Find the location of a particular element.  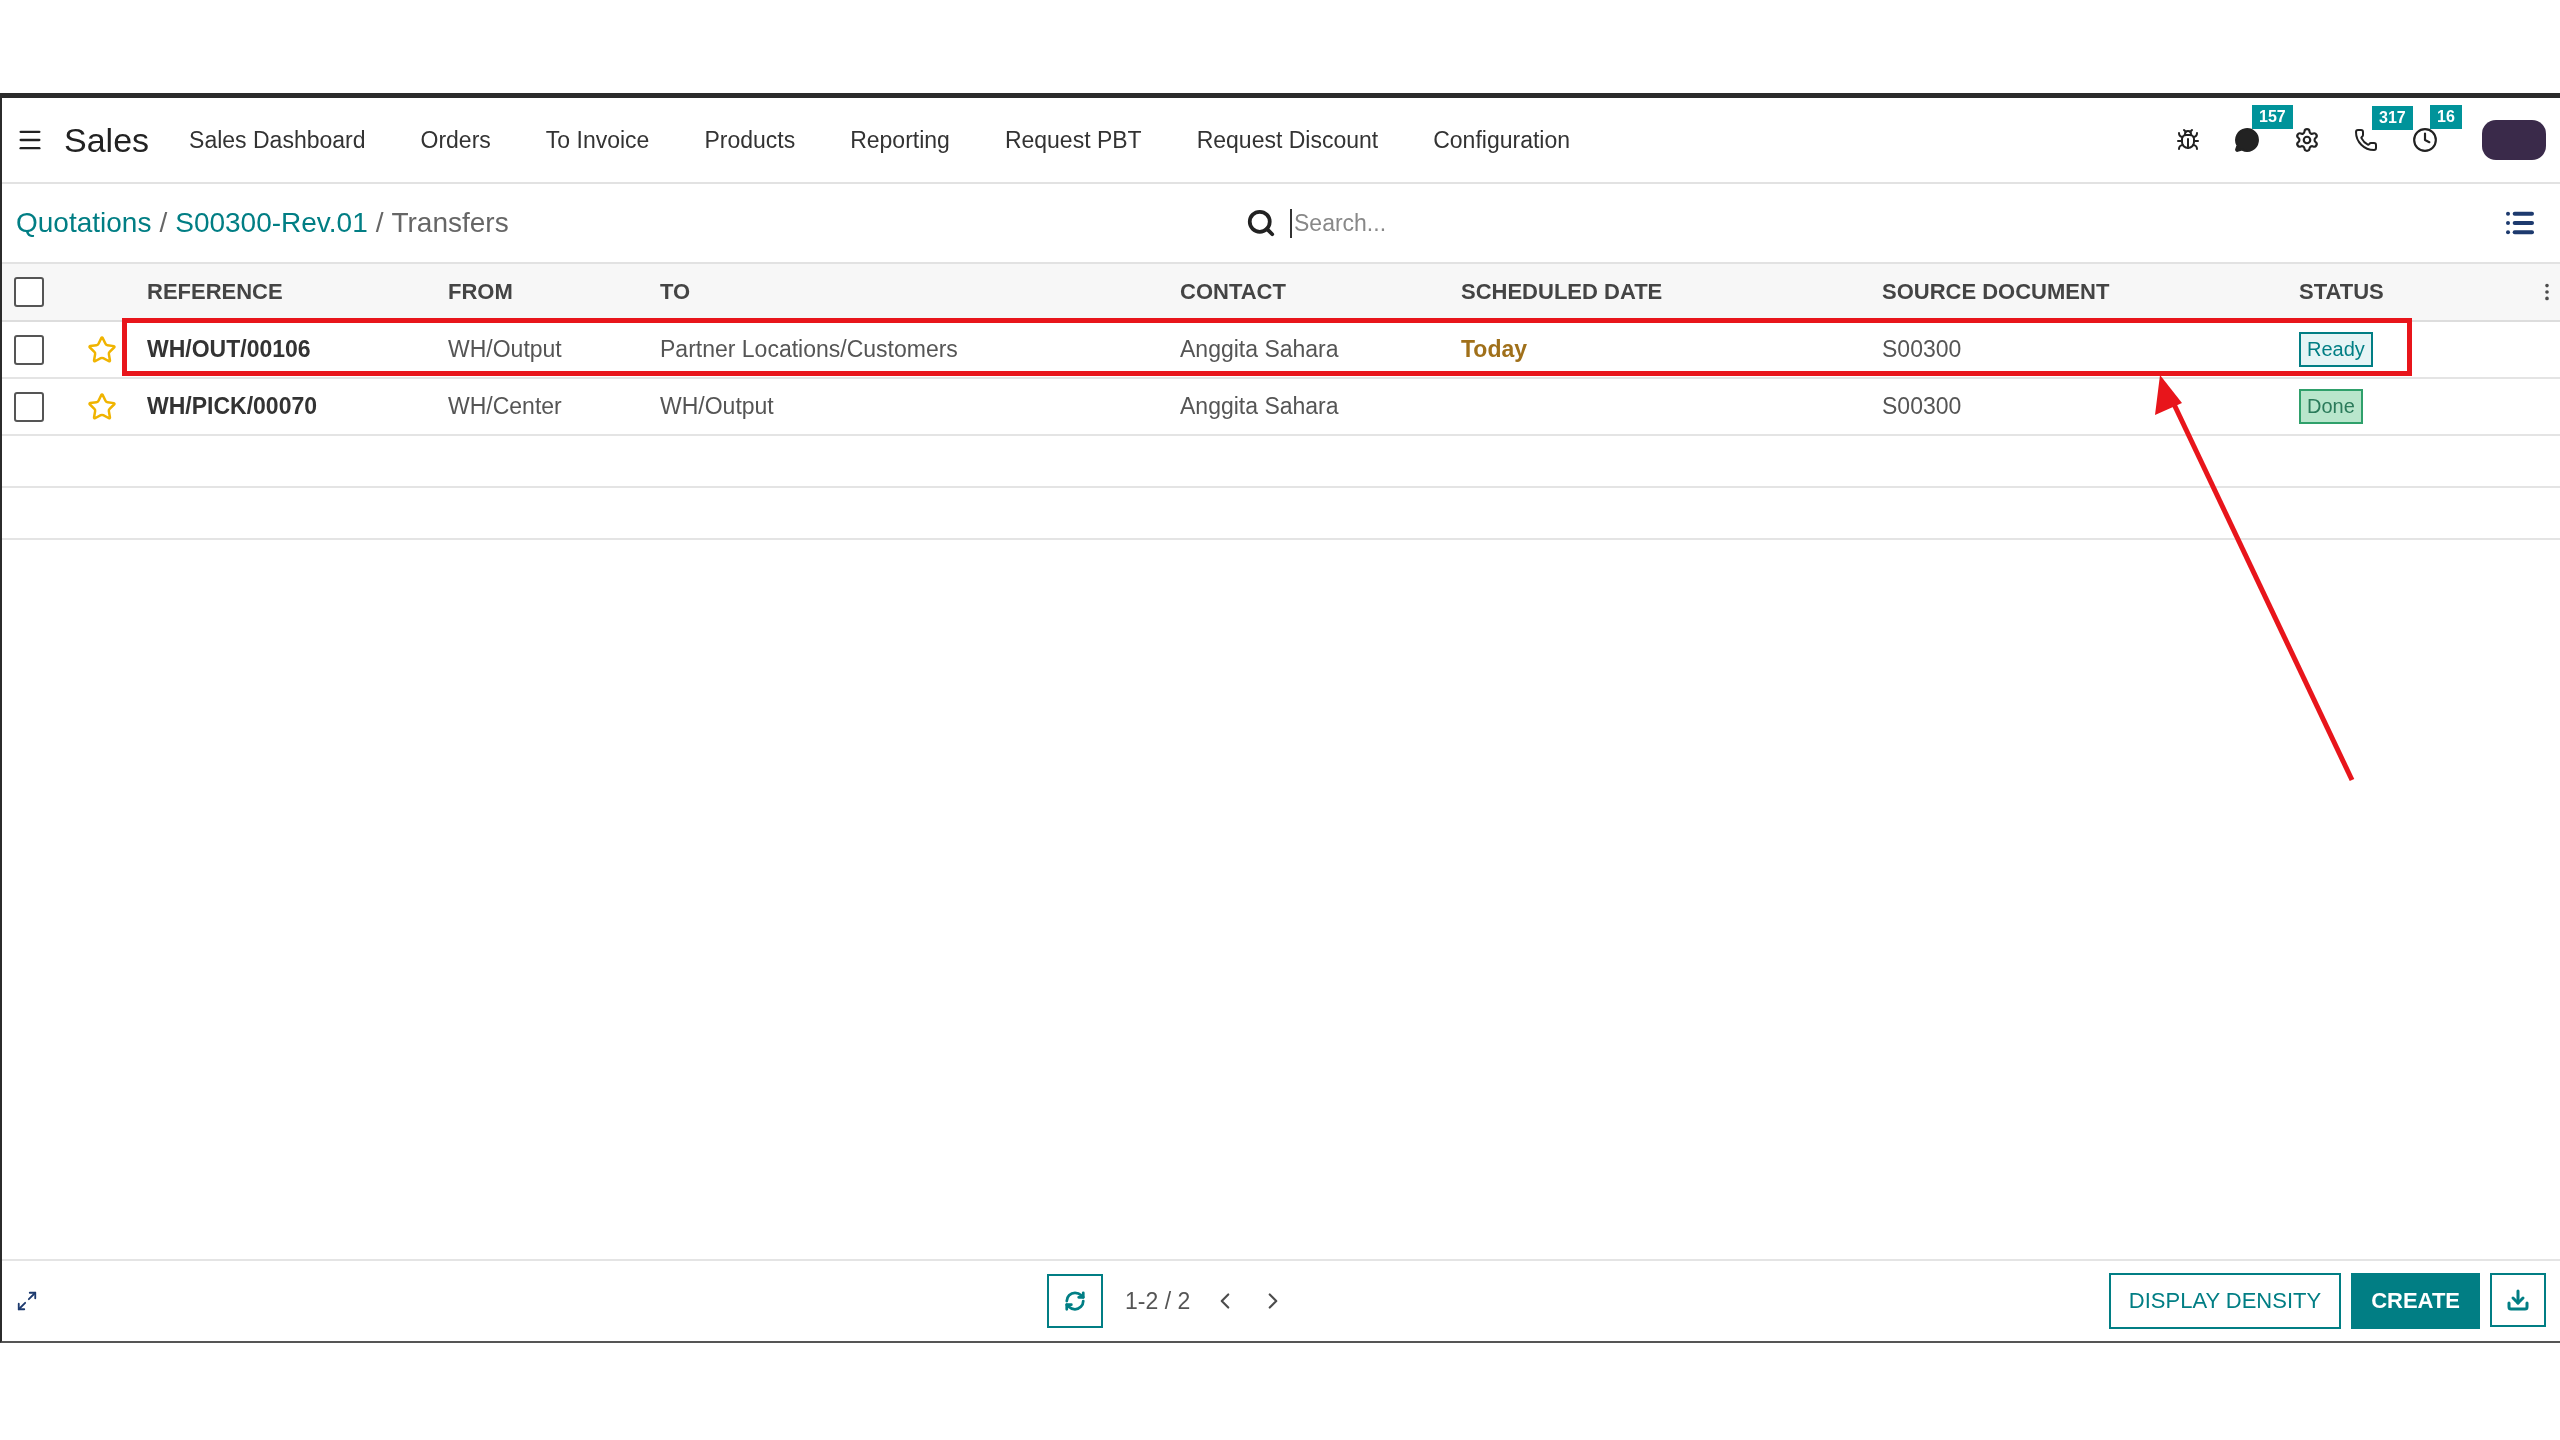

count-badge: 317 is located at coordinates (2392, 118).